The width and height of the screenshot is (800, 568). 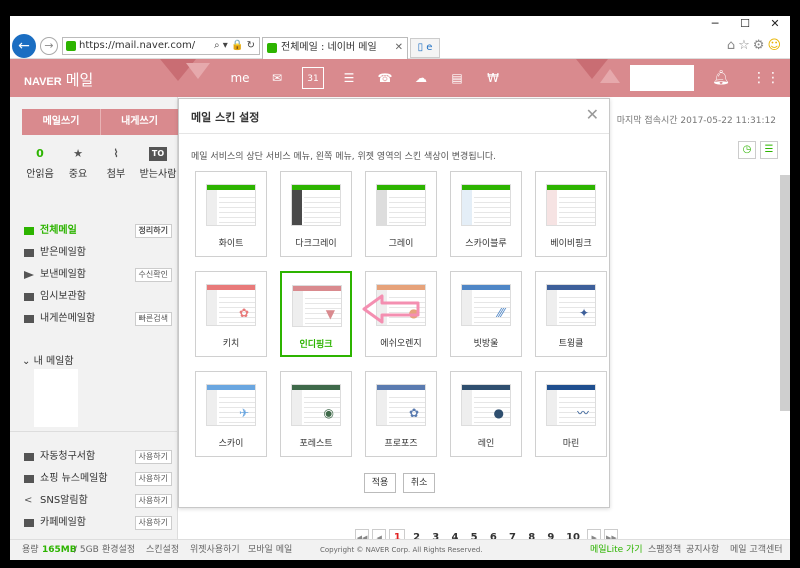 What do you see at coordinates (662, 78) in the screenshot?
I see `account-box` at bounding box center [662, 78].